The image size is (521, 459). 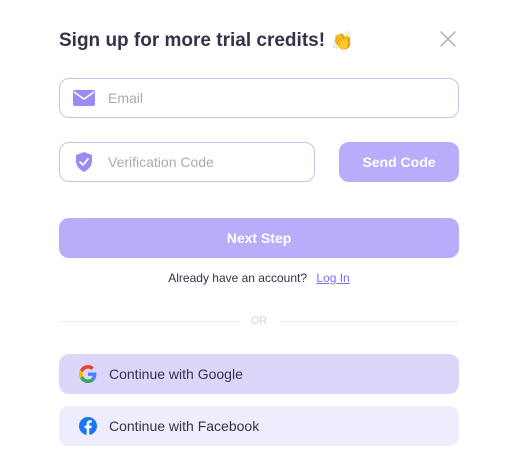 I want to click on or-divider: OR, so click(x=259, y=321).